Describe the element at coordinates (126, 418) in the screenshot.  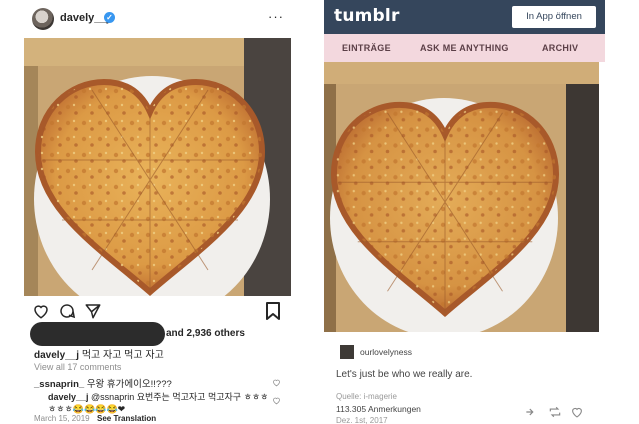
I see `see-translation-link: See Translation` at that location.